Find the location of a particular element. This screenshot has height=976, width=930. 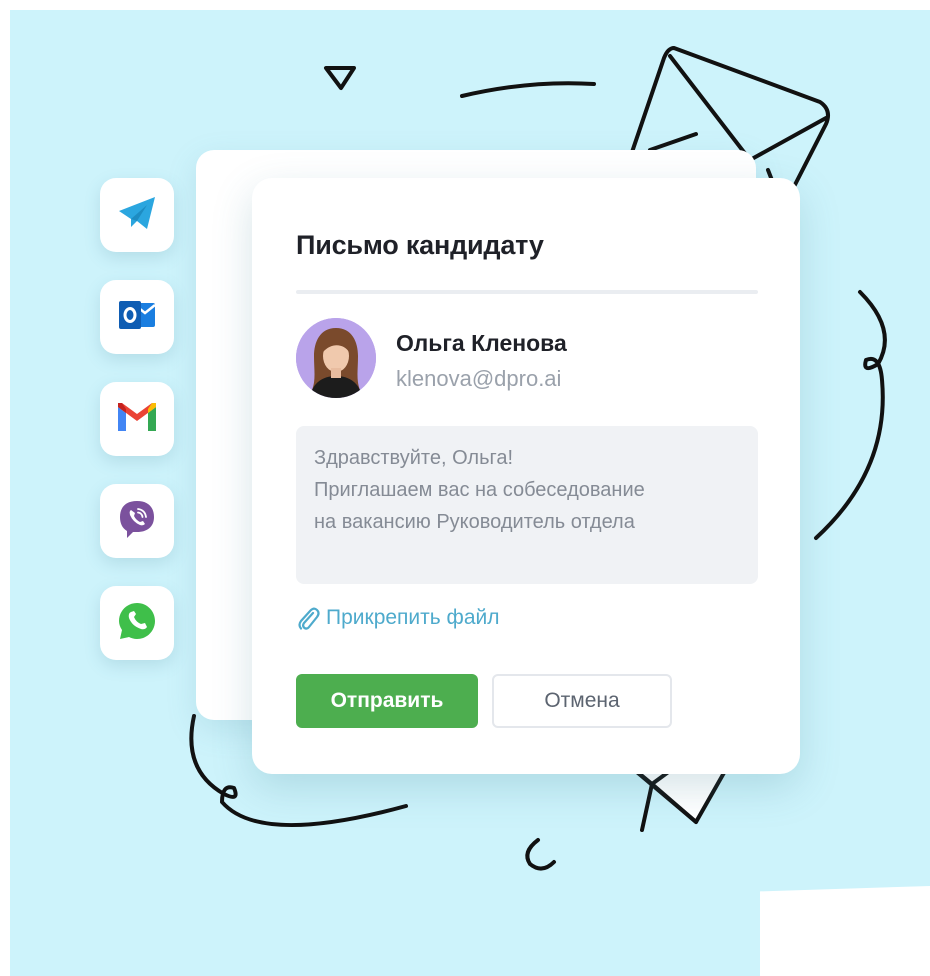

viber-button is located at coordinates (137, 521).